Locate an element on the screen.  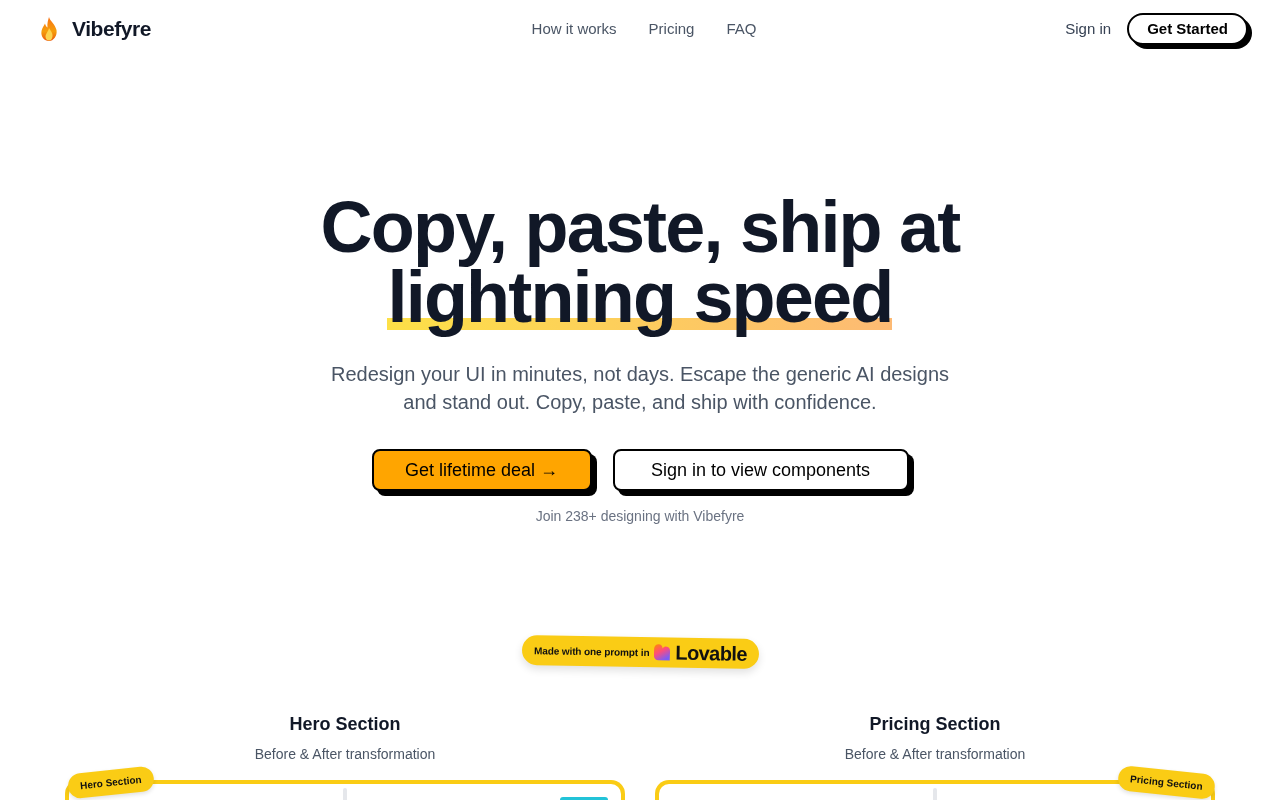
flame-icon is located at coordinates (49, 29).